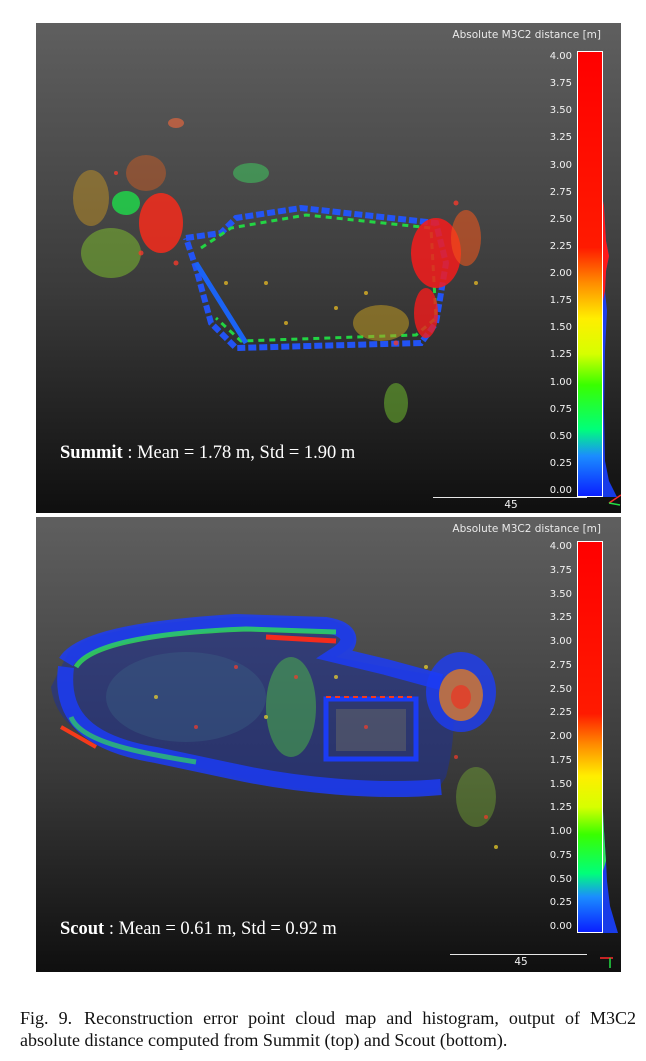 This screenshot has height=1061, width=646. I want to click on summit-stats: Summit : Mean = 1.78 m, Std = 1.90 m, so click(207, 453).